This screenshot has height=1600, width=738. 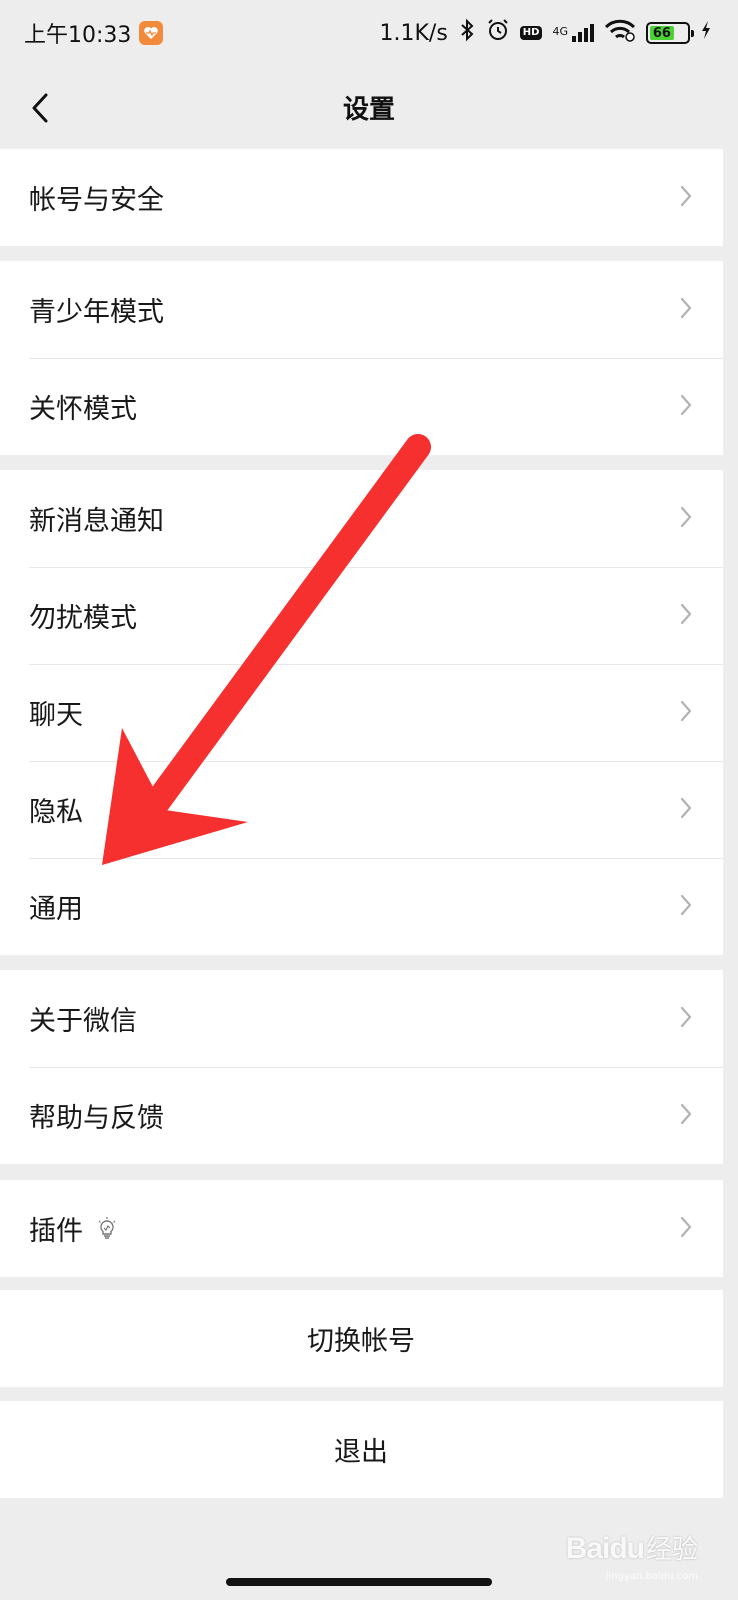 I want to click on switch-account-label: 切换帐号, so click(x=361, y=1341).